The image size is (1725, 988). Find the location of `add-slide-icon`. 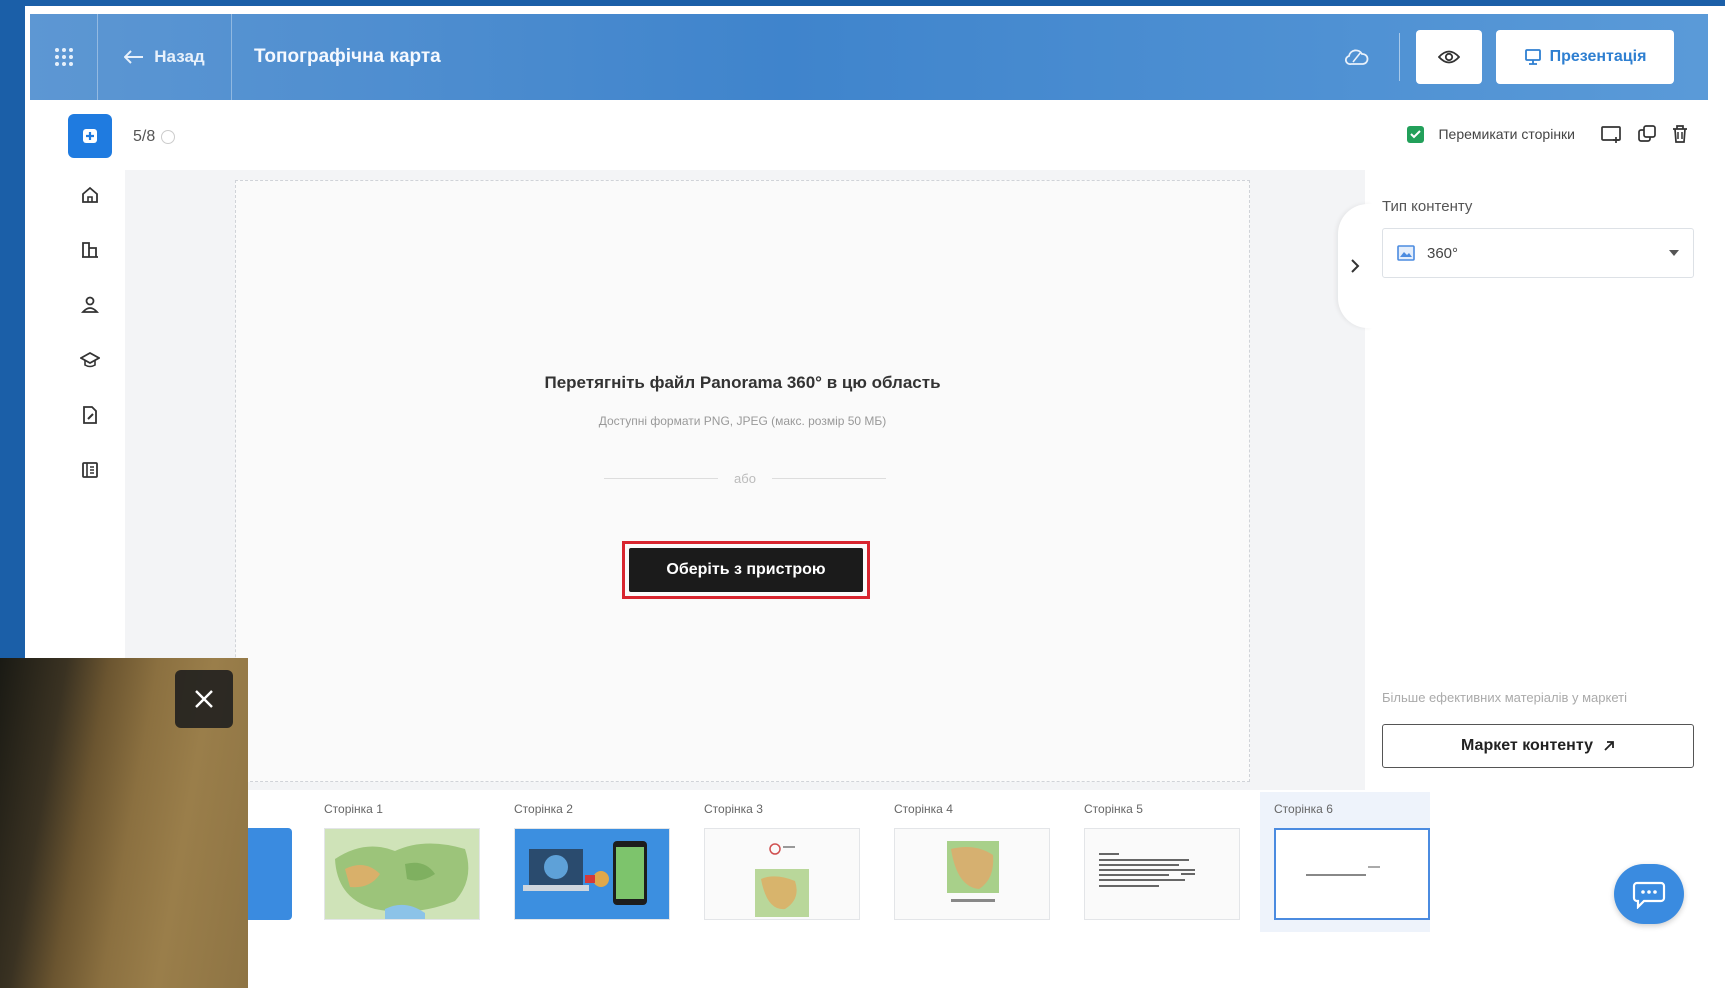

add-slide-icon is located at coordinates (1612, 134).